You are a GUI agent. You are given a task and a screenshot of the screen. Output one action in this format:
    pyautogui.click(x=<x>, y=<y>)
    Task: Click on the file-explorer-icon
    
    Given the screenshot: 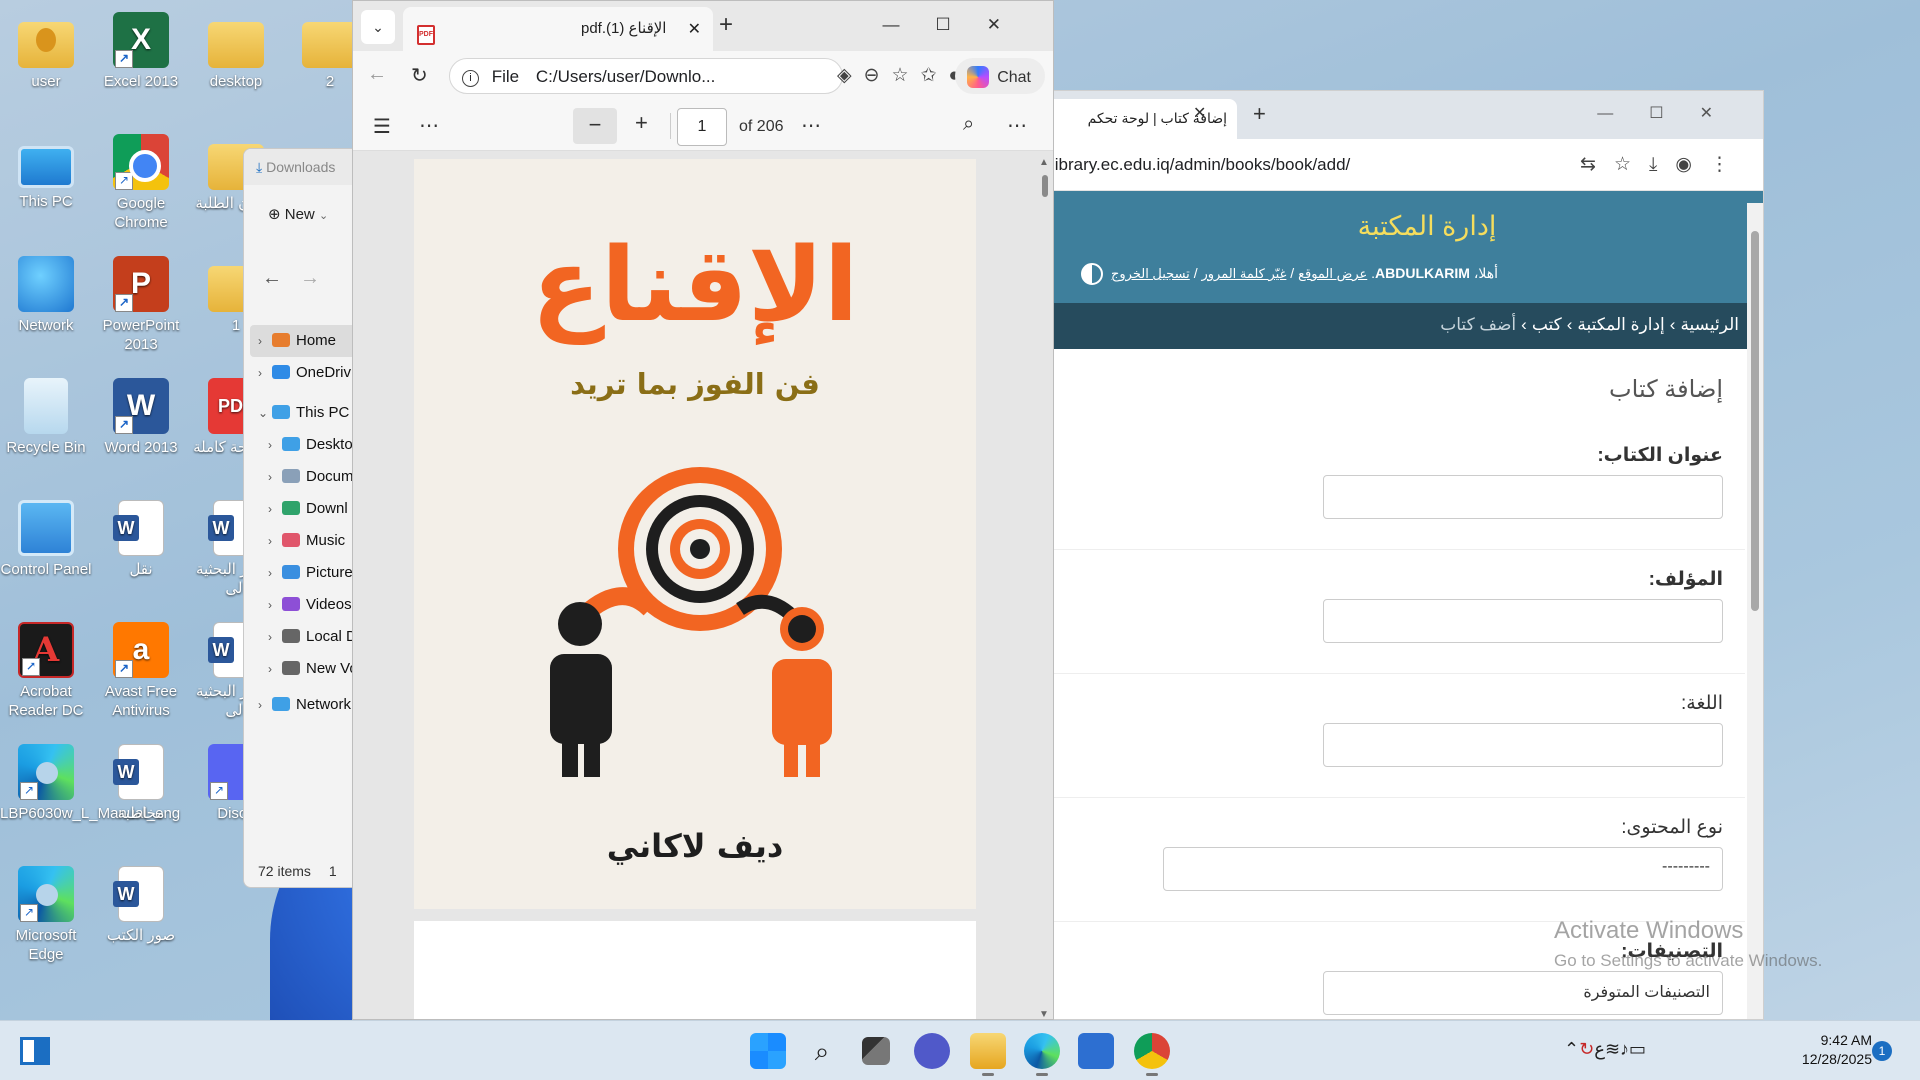 What is the action you would take?
    pyautogui.click(x=988, y=1051)
    